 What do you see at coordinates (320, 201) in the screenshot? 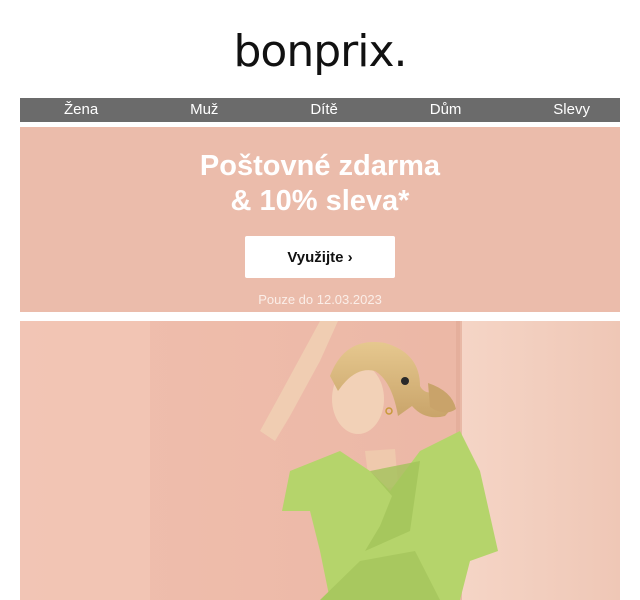
I see `promo-headline-line2: & 10% sleva*` at bounding box center [320, 201].